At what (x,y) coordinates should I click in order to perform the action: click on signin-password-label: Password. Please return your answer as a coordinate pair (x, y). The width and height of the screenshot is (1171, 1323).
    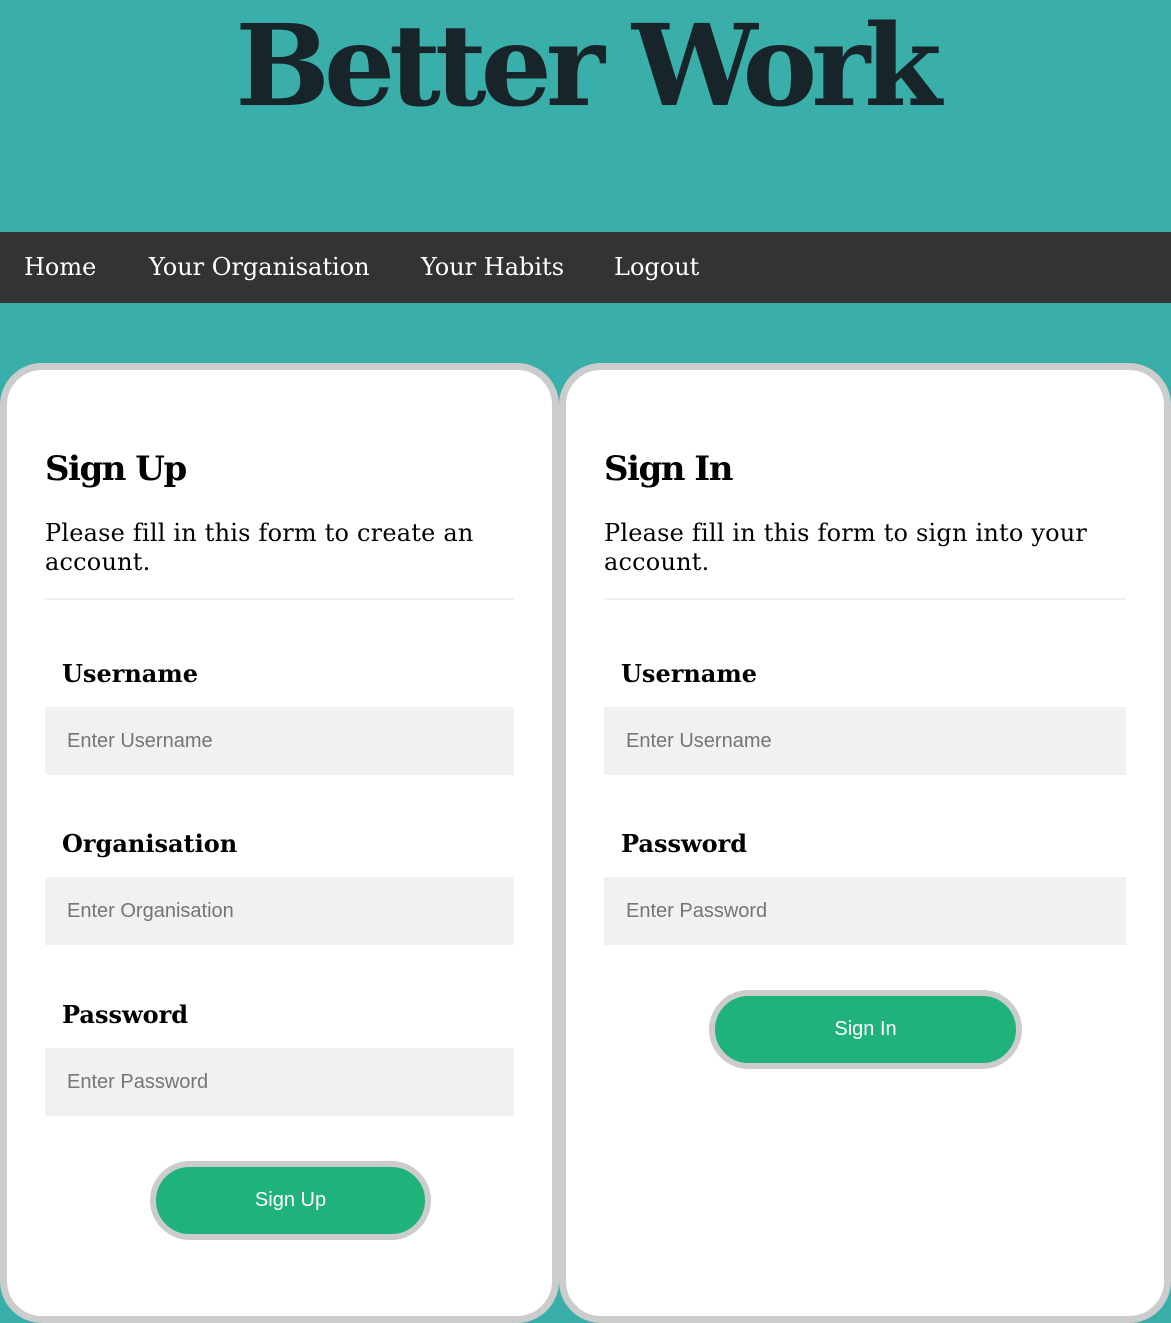
    Looking at the image, I should click on (684, 843).